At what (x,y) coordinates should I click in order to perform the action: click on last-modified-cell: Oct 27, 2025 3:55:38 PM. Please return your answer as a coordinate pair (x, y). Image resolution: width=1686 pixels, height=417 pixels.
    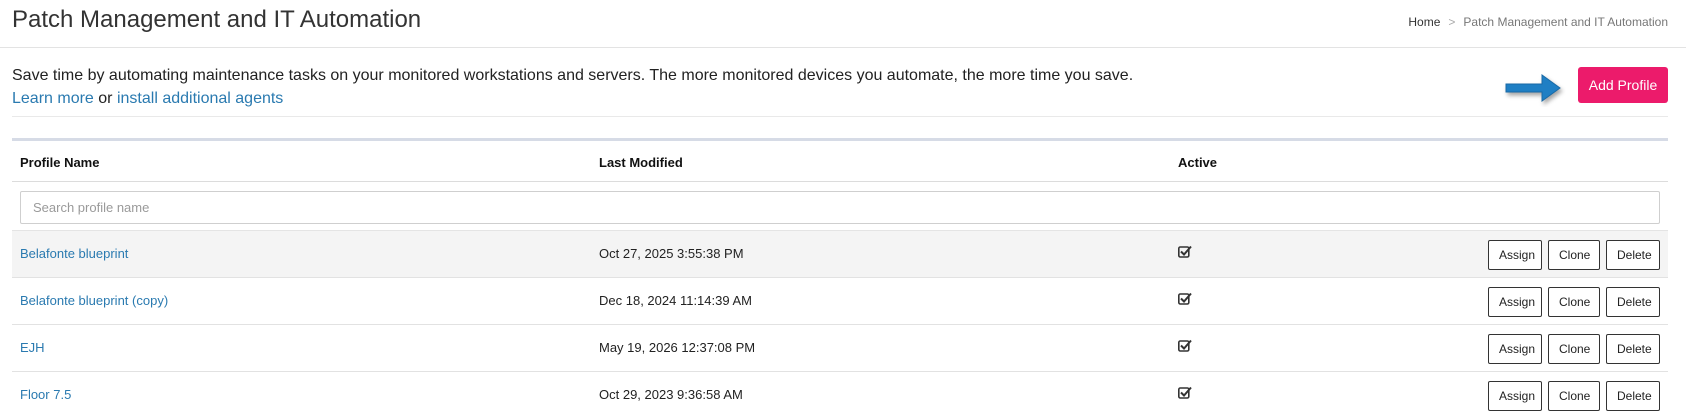
    Looking at the image, I should click on (671, 253).